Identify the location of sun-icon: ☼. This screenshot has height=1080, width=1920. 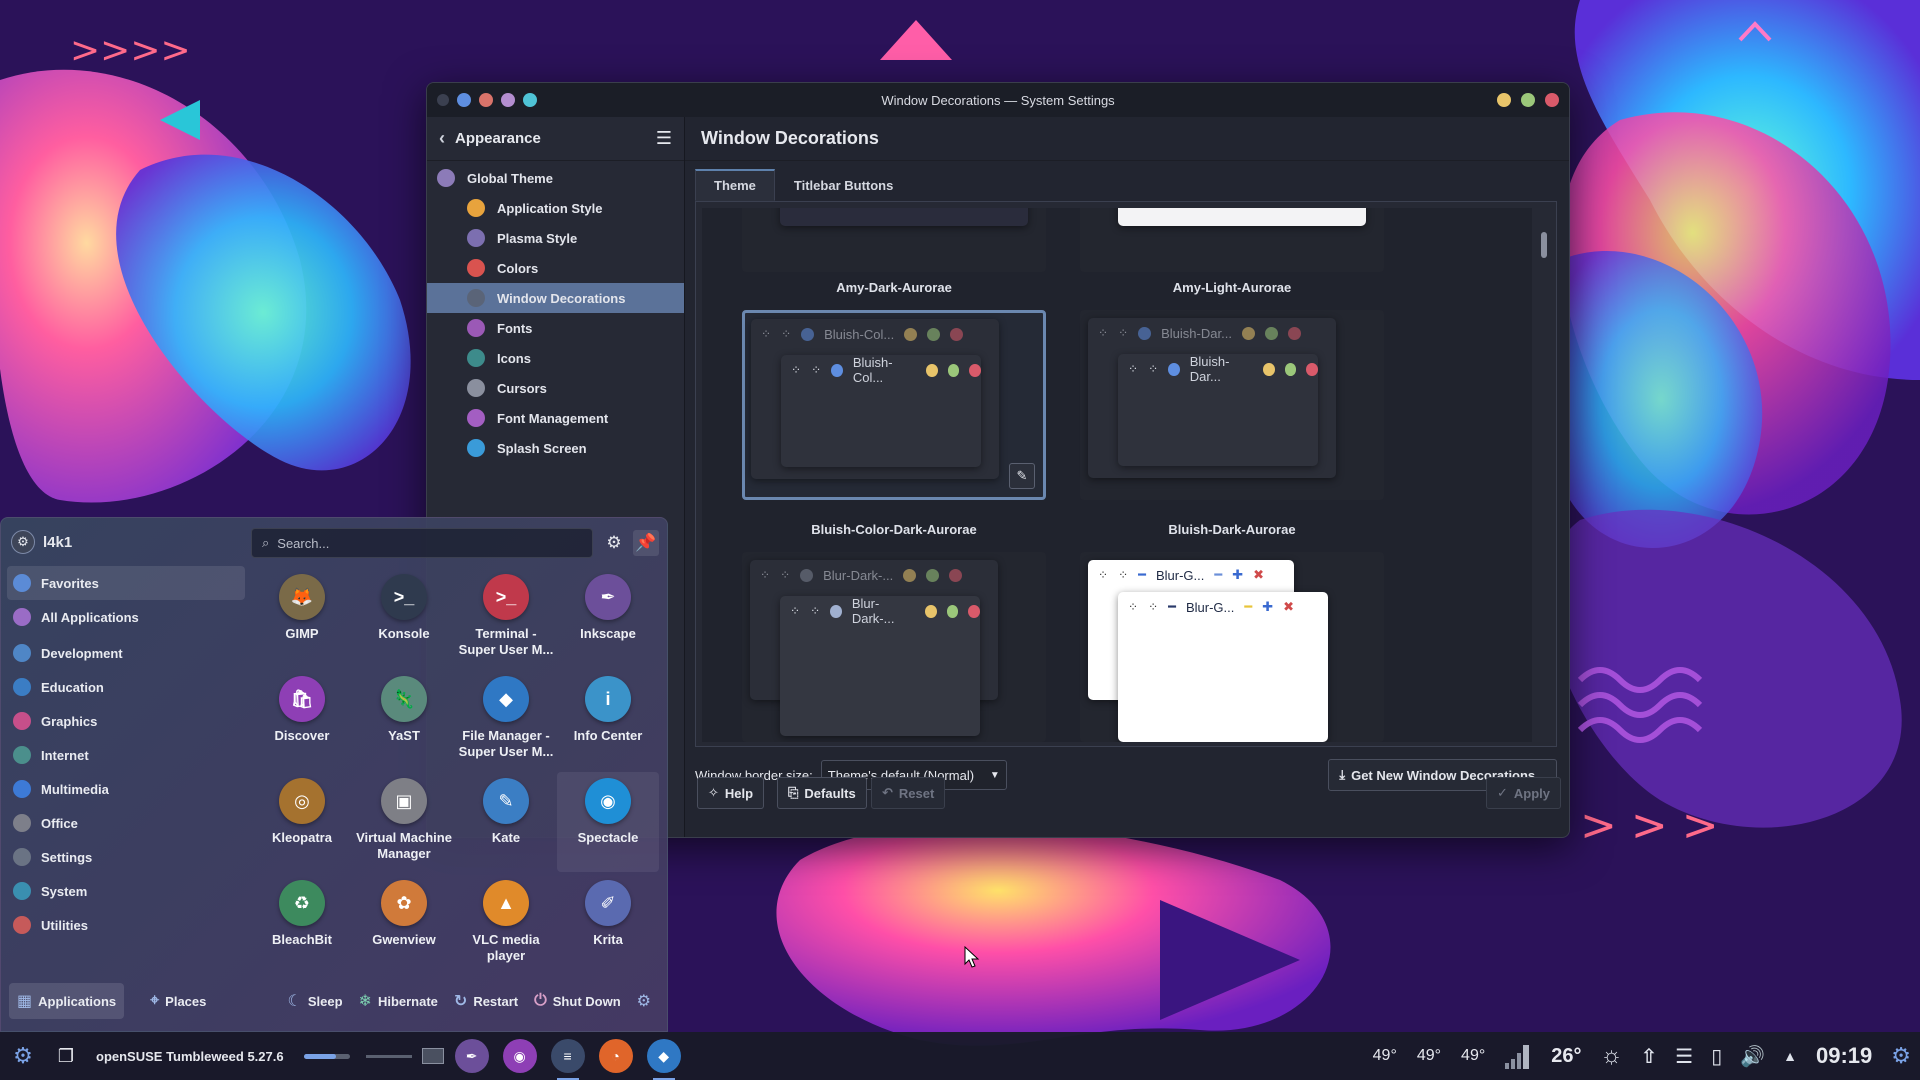
(1612, 1056).